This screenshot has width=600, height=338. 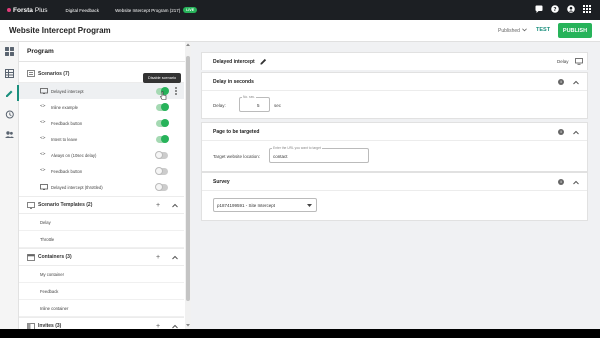 I want to click on help-icon: ?, so click(x=555, y=9).